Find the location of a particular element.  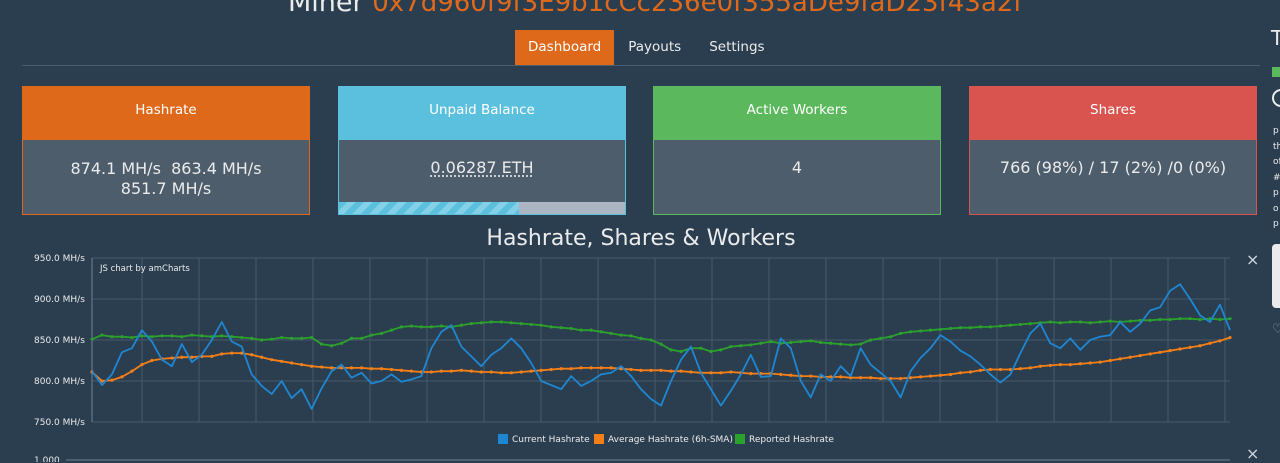

workers-card-title: Active Workers is located at coordinates (797, 113).